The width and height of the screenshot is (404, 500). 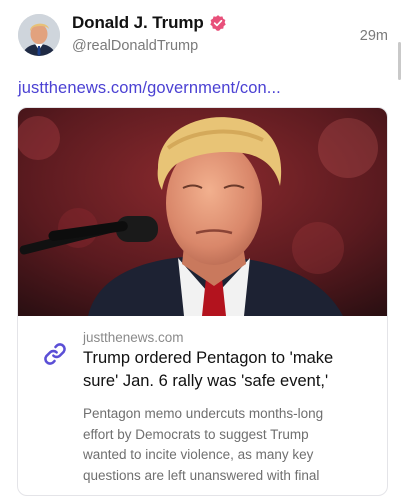 What do you see at coordinates (55, 354) in the screenshot?
I see `link-icon` at bounding box center [55, 354].